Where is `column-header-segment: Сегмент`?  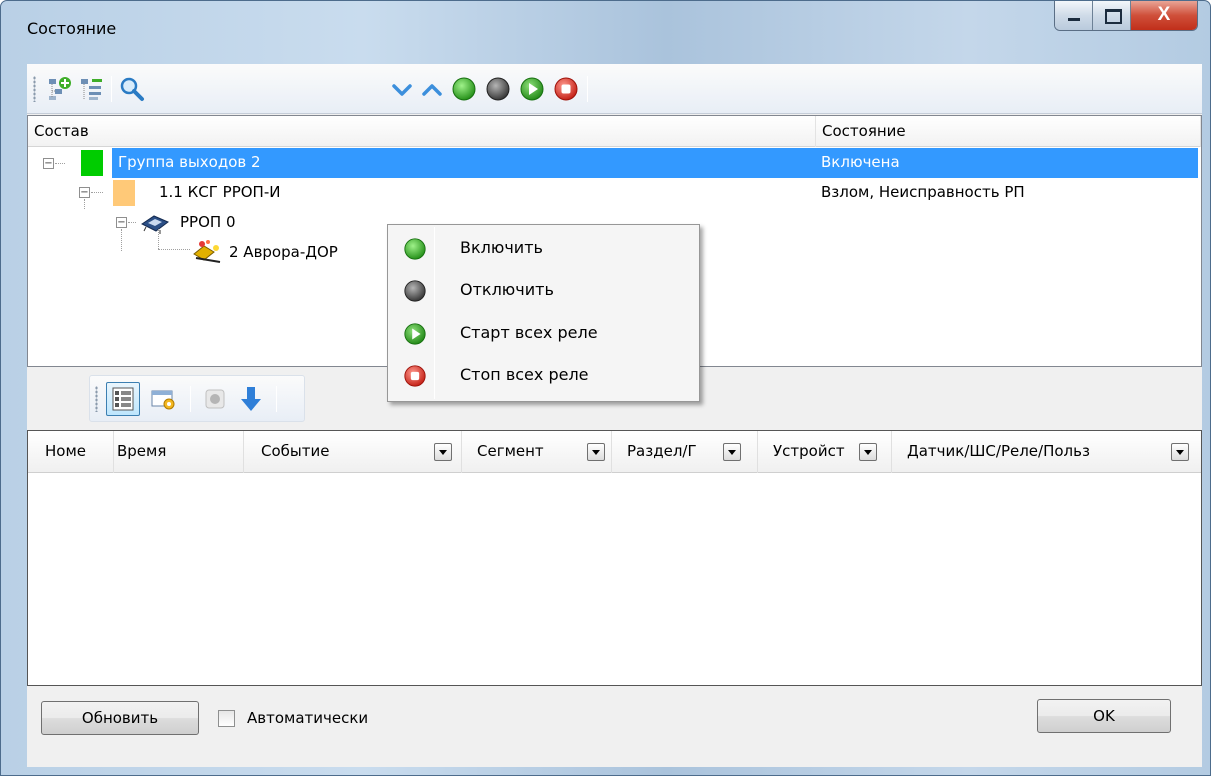 column-header-segment: Сегмент is located at coordinates (537, 452).